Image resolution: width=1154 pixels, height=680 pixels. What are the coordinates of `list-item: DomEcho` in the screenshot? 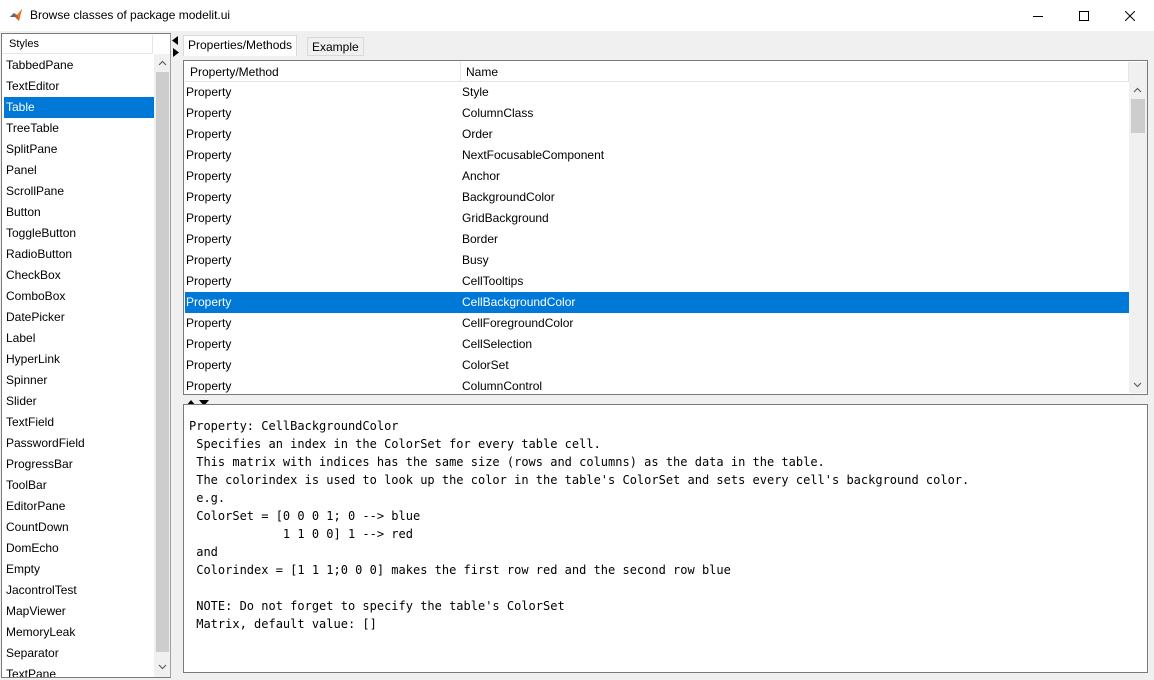 It's located at (79, 548).